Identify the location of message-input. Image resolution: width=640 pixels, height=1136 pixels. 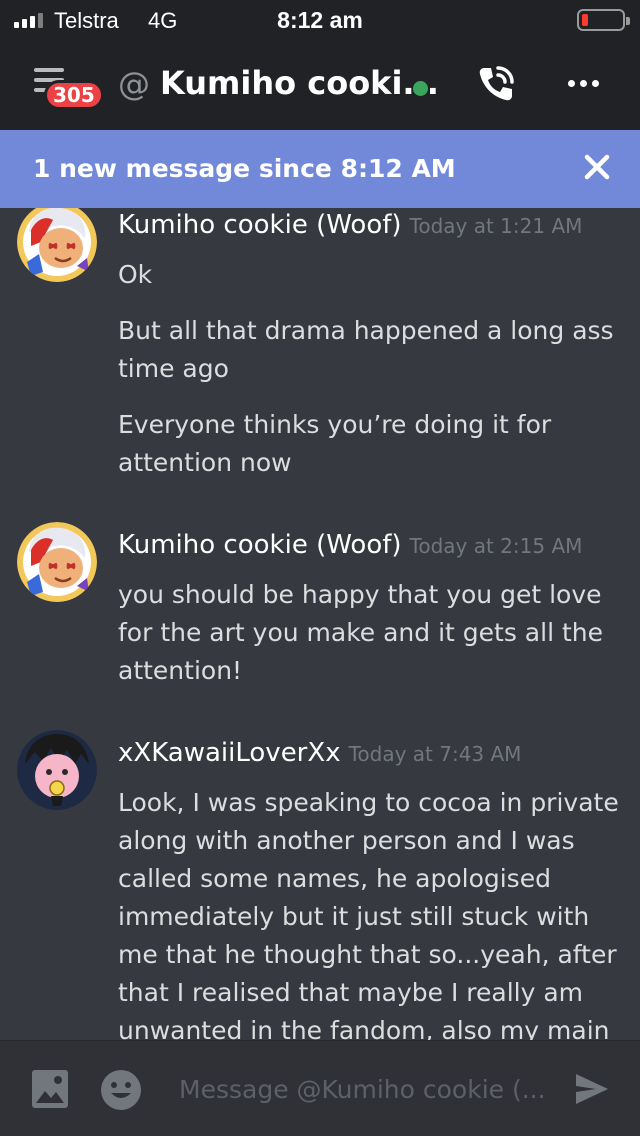
(360, 1089).